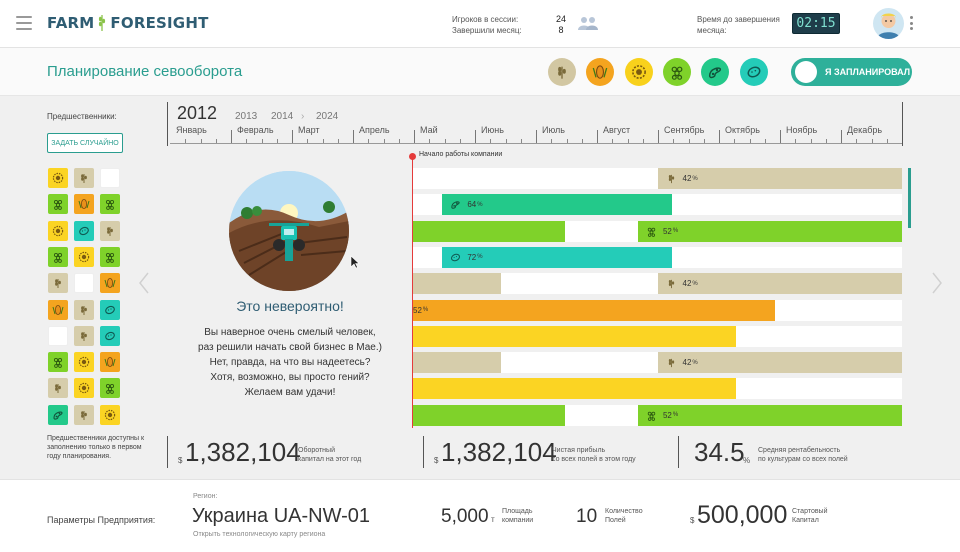  I want to click on month-label: Ноябрь, so click(802, 130).